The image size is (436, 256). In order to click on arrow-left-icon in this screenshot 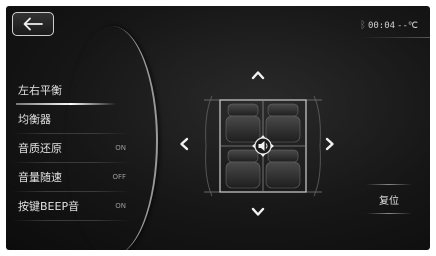, I will do `click(33, 24)`.